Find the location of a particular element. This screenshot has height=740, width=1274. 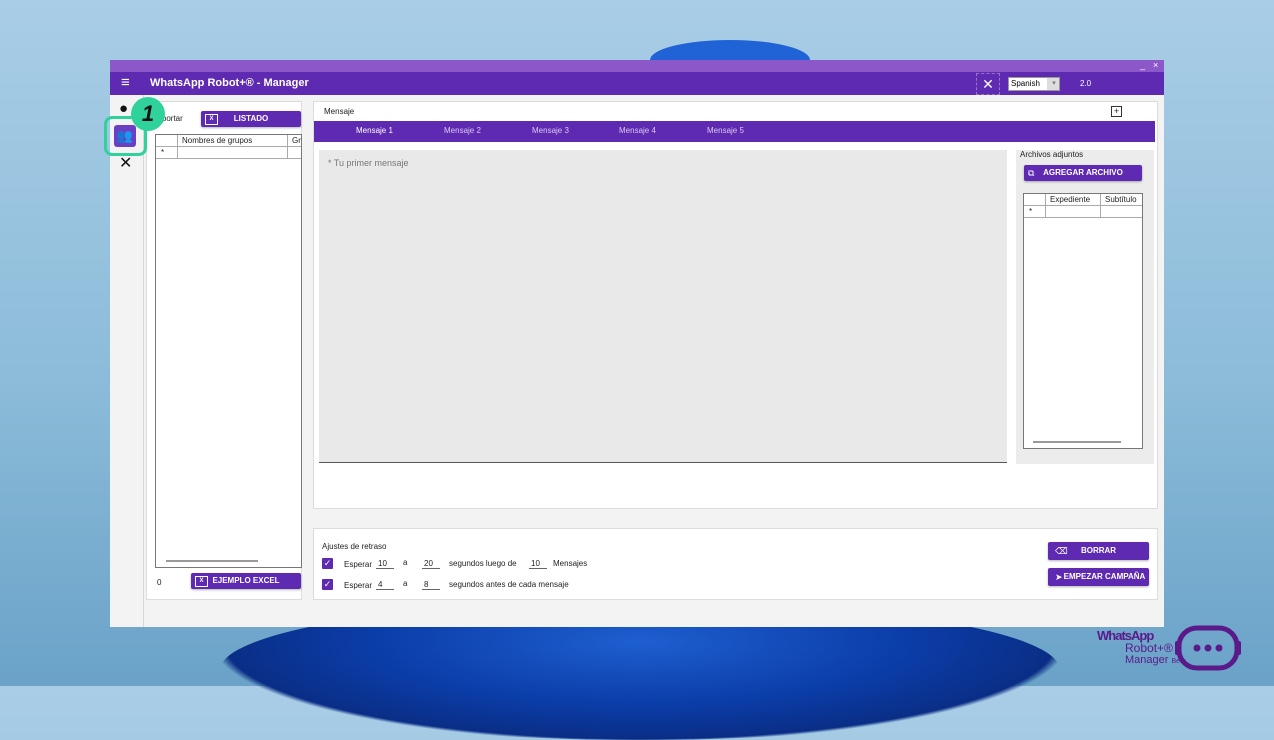

column-header-groups: Nombres de grupos is located at coordinates (233, 141).